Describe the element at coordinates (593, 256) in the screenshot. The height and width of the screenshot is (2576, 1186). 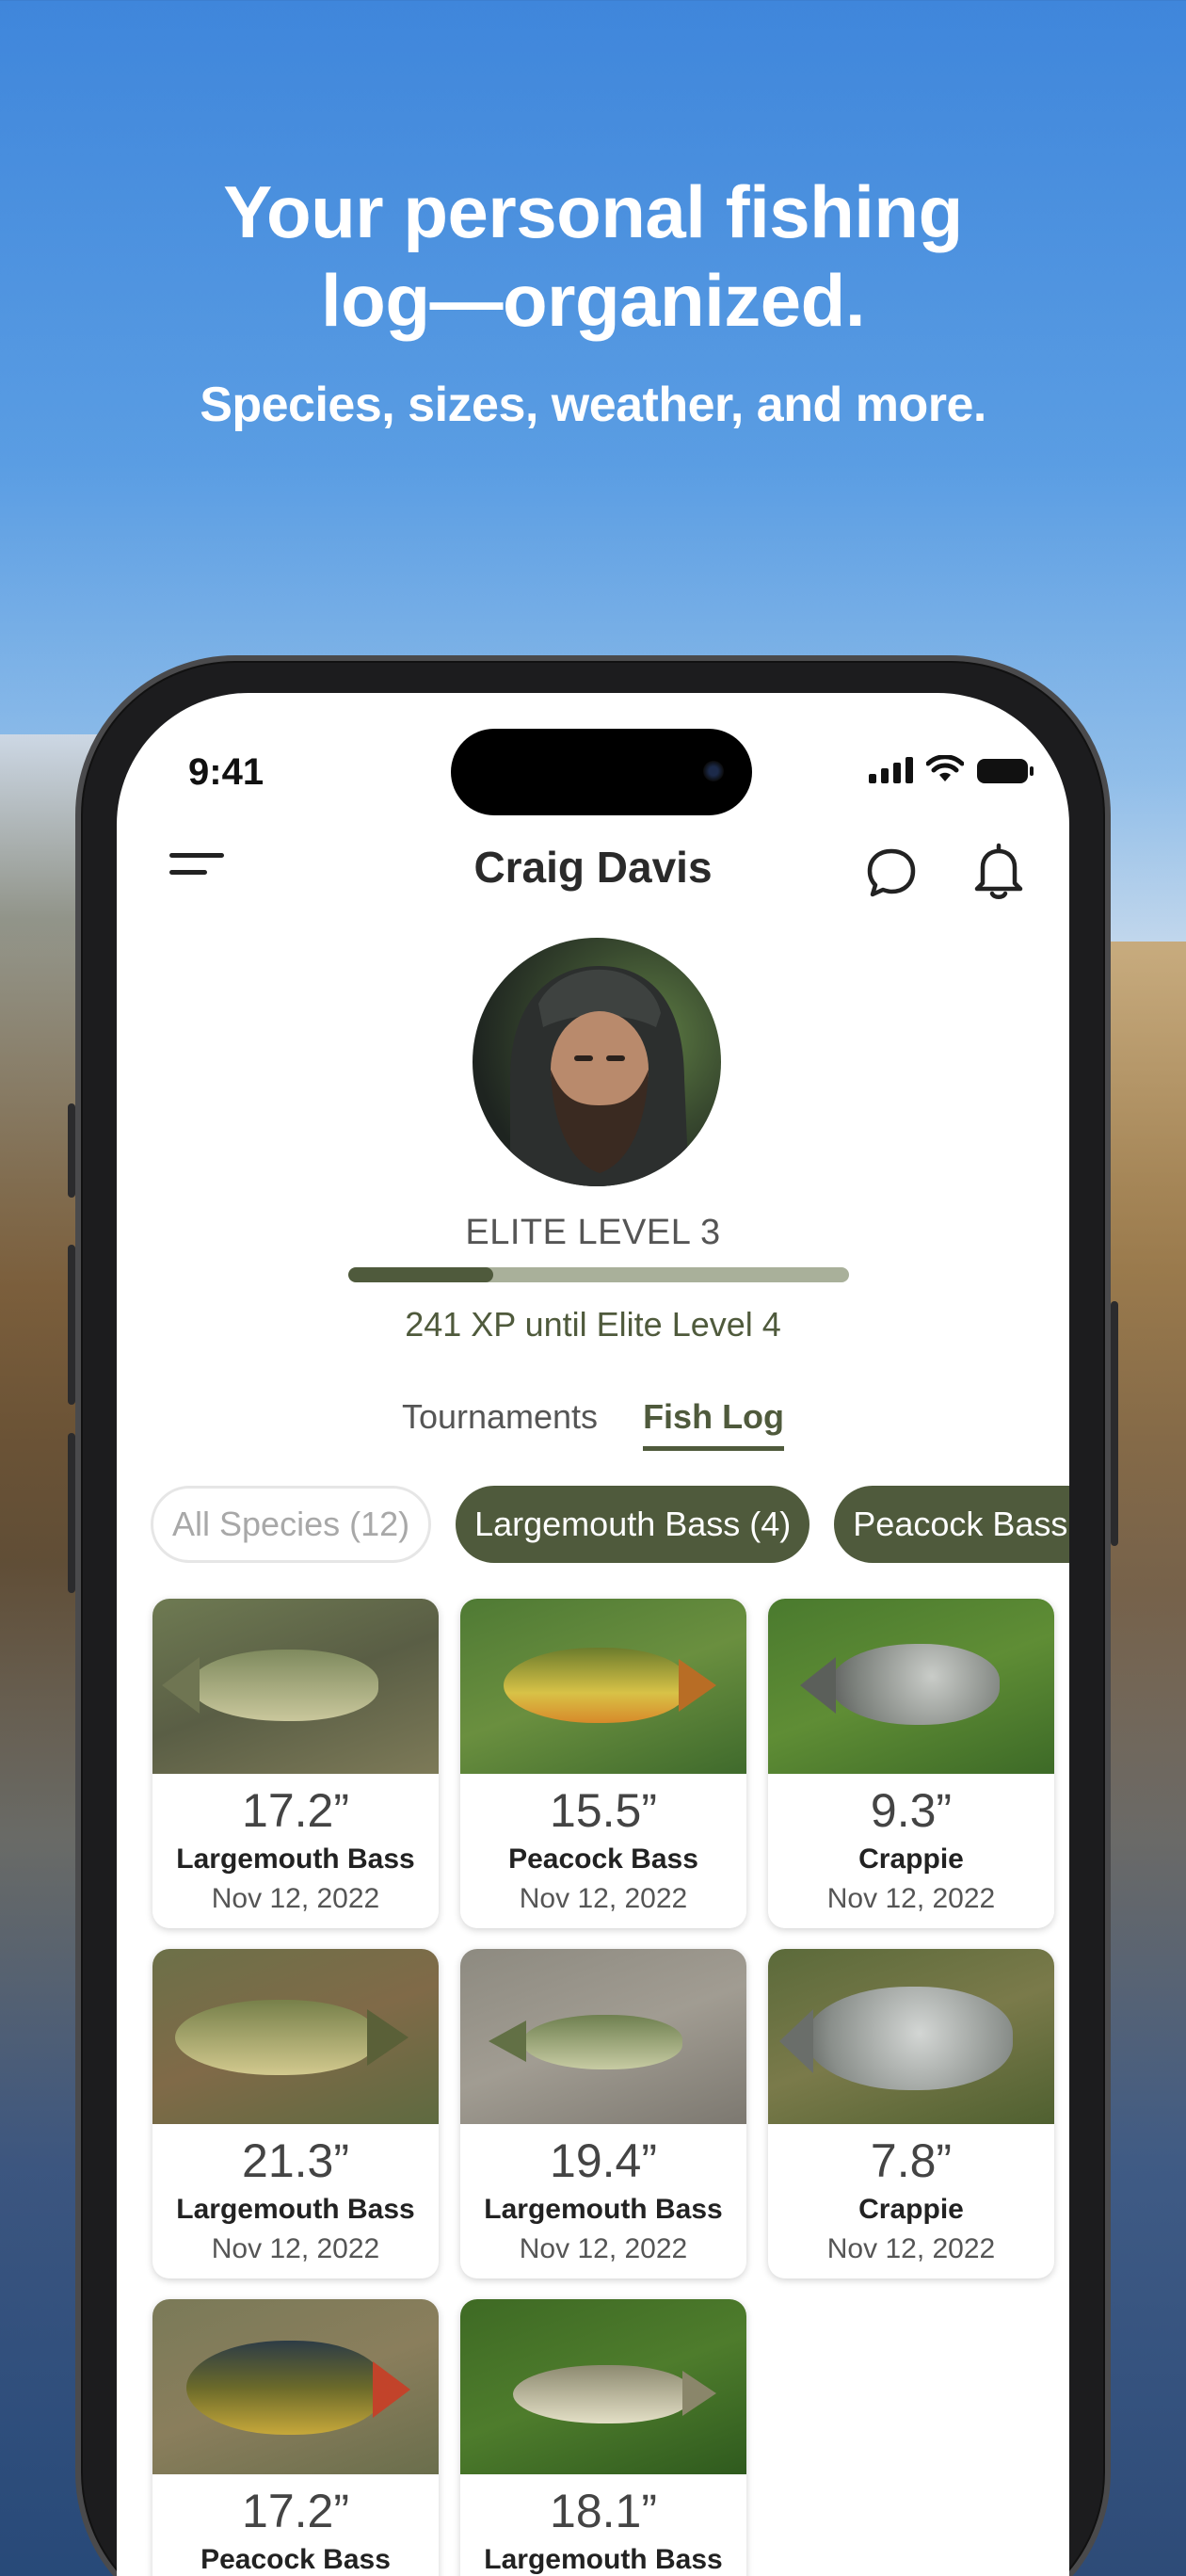
I see `promo-headline: Your personal fishing log—organized.` at that location.